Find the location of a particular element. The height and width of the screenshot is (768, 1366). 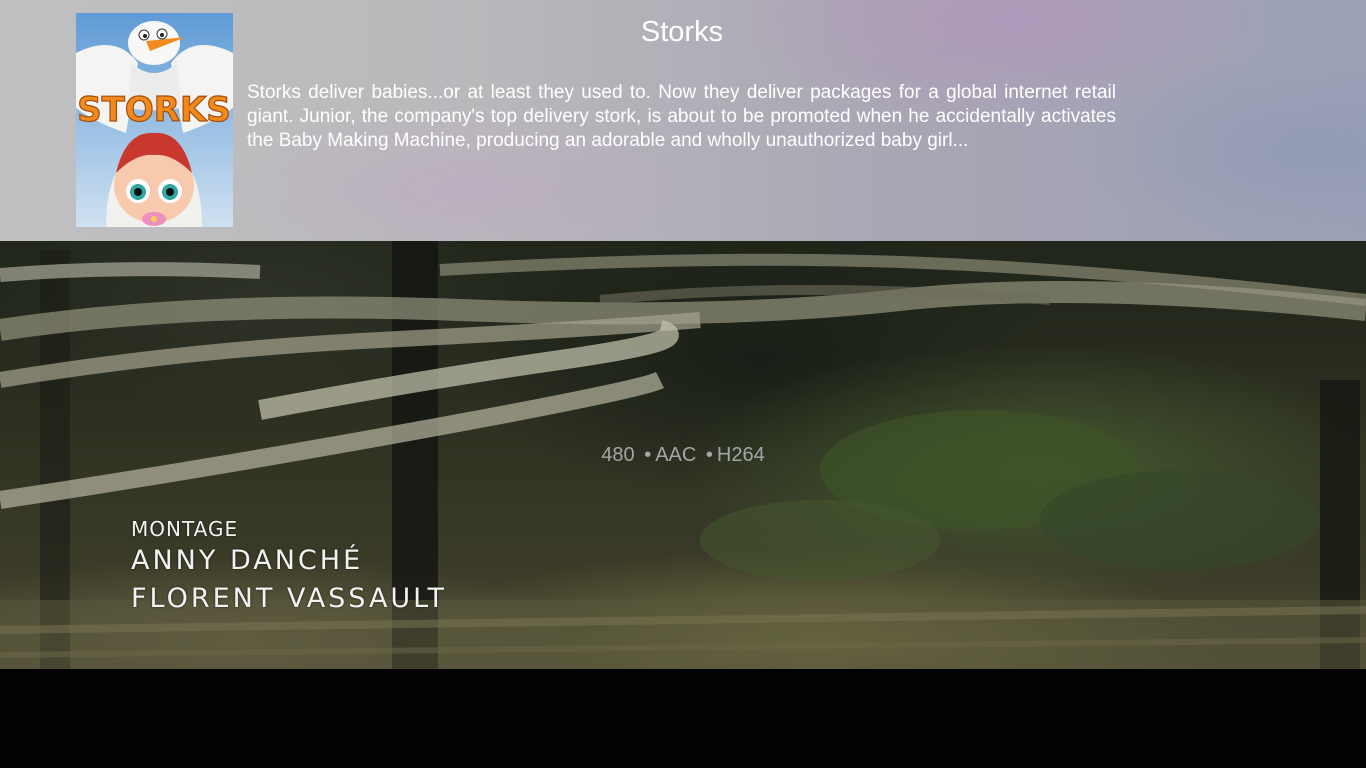

poster-title-text: STORKS is located at coordinates (154, 110).